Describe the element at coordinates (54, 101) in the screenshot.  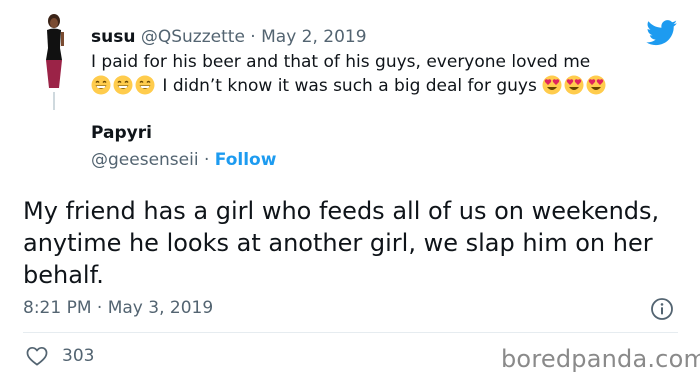
I see `thread-line` at that location.